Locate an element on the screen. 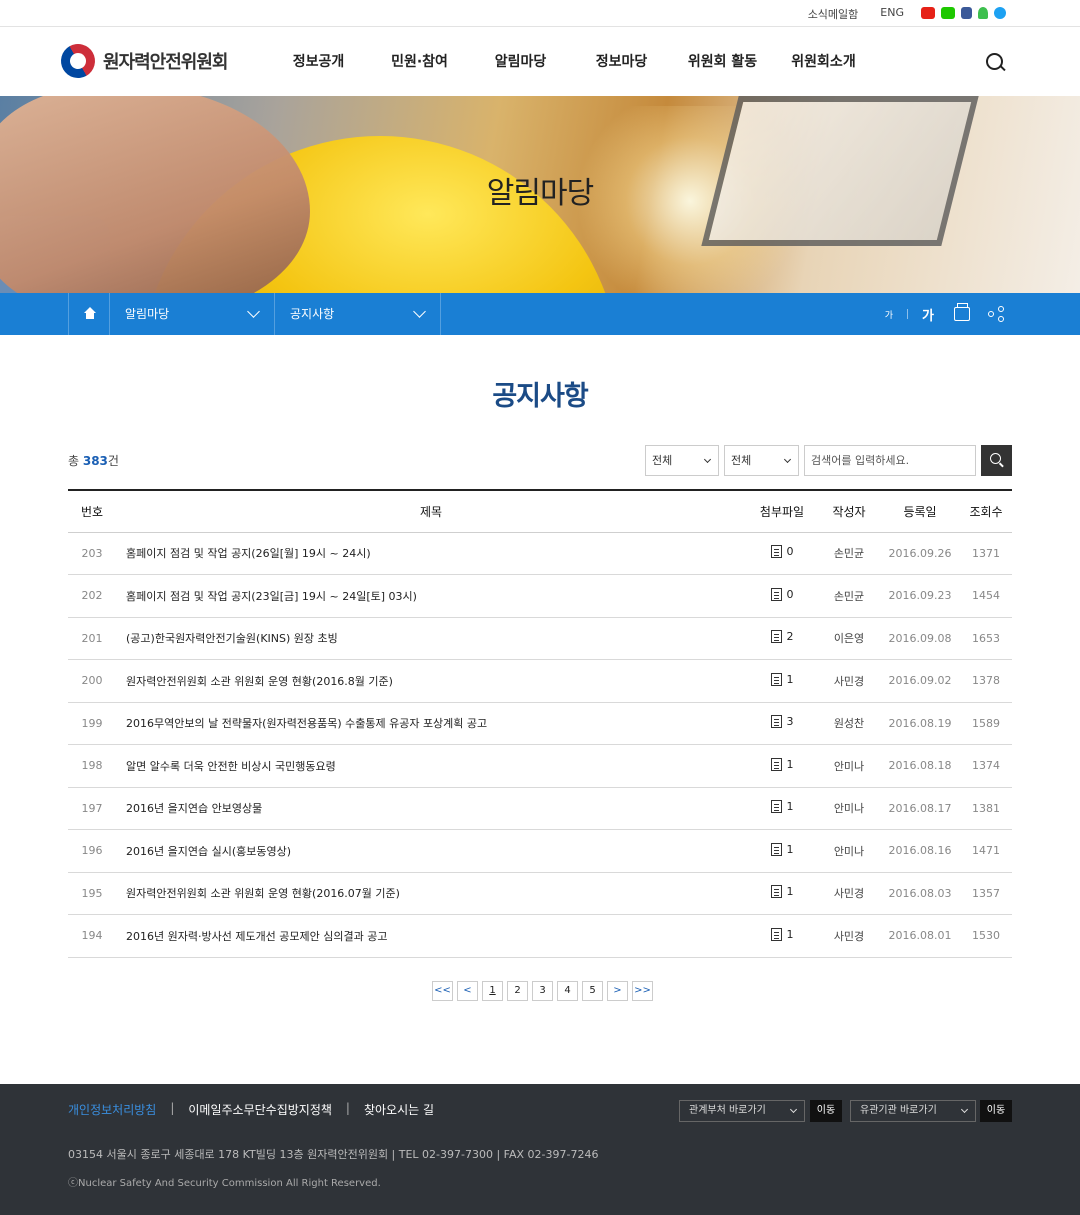  row-title-link: 2016년 원자력·방사선 제도개선 공모제안 심의결과 공고 is located at coordinates (431, 936).